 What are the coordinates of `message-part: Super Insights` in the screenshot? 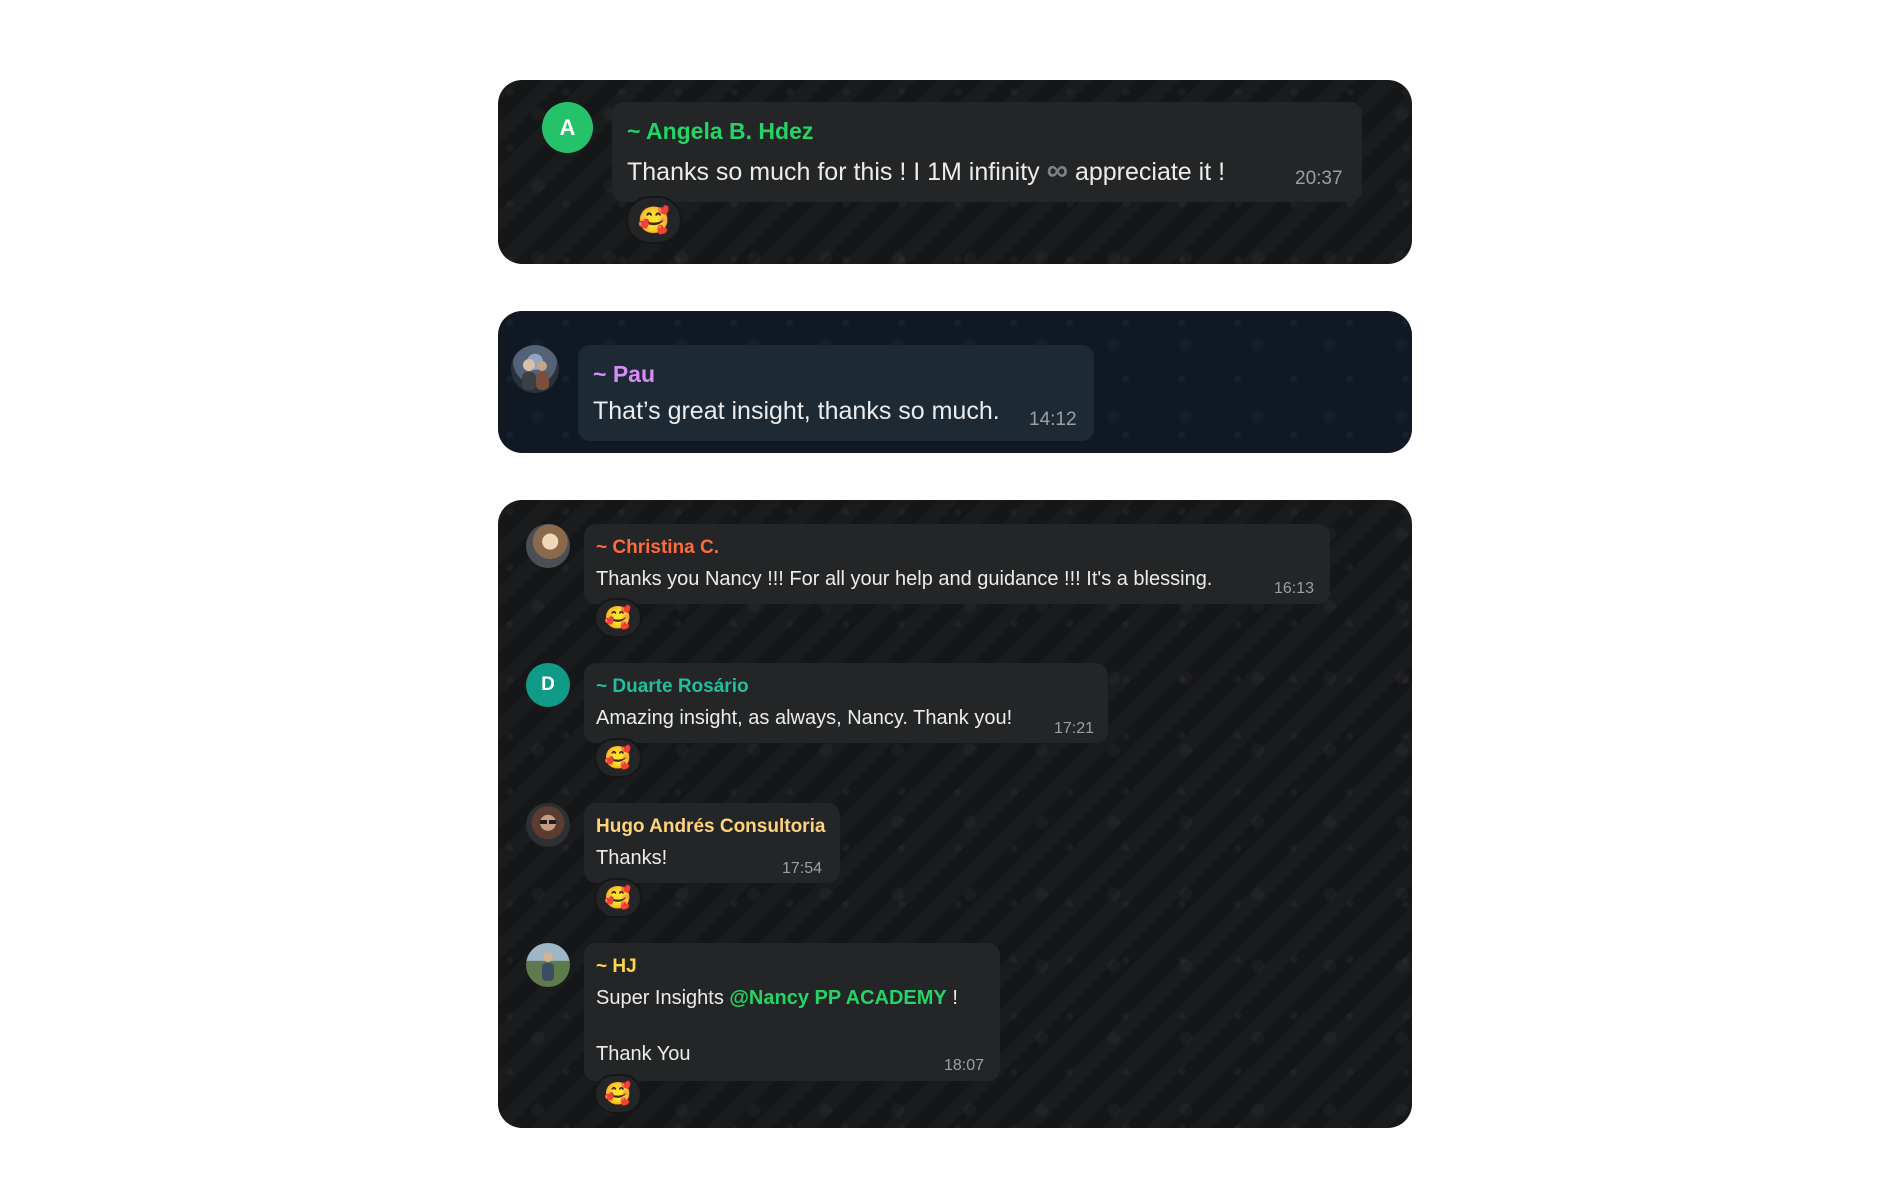 It's located at (660, 998).